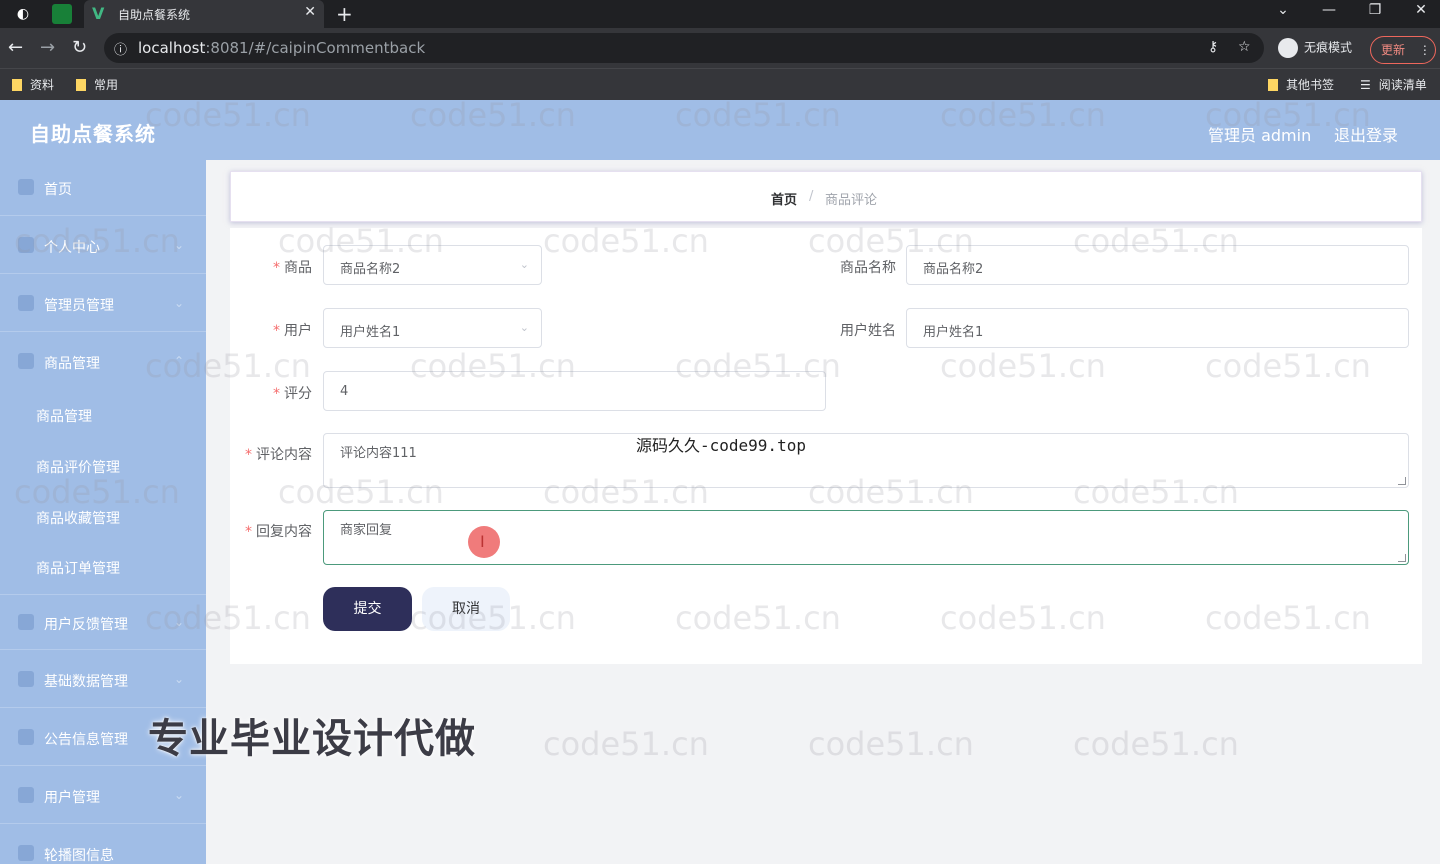  What do you see at coordinates (292, 268) in the screenshot?
I see `product-label: * 商品` at bounding box center [292, 268].